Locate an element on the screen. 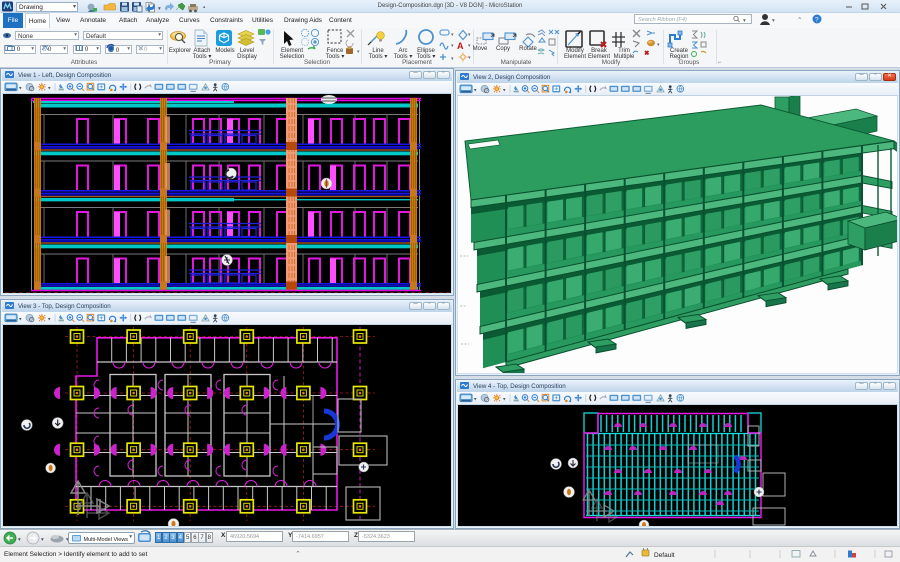 The width and height of the screenshot is (900, 562). svg-text: A is located at coordinates (460, 46).